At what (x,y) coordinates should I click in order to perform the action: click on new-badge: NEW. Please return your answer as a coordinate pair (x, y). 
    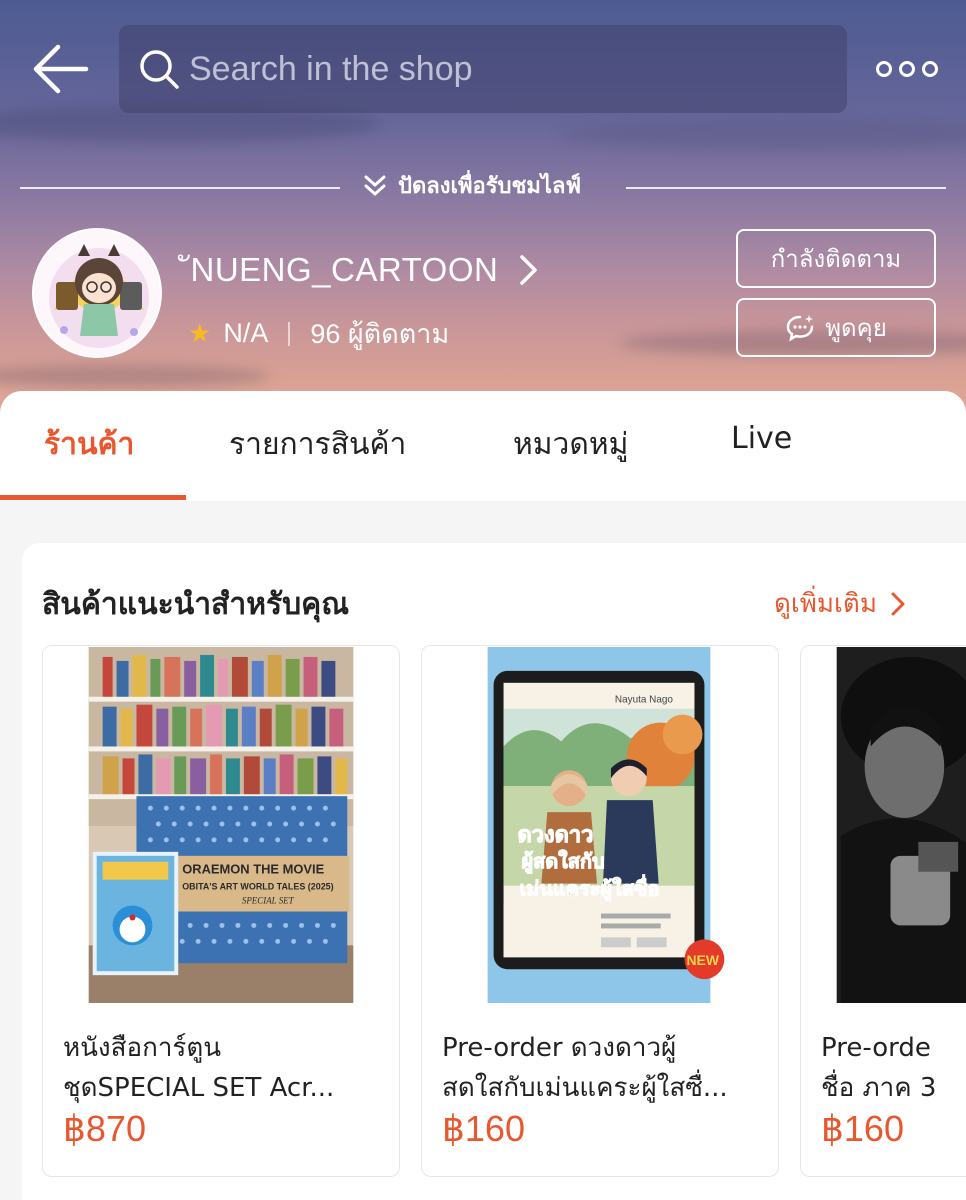
    Looking at the image, I should click on (703, 960).